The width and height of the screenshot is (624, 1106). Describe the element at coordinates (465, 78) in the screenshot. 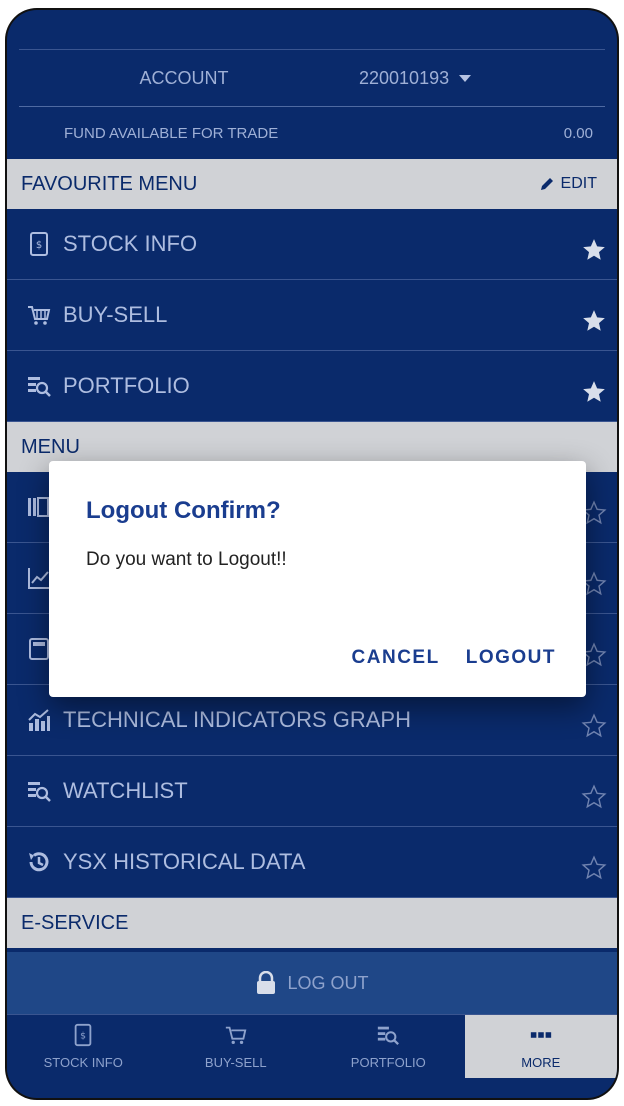

I see `dropdown-caret-icon` at that location.